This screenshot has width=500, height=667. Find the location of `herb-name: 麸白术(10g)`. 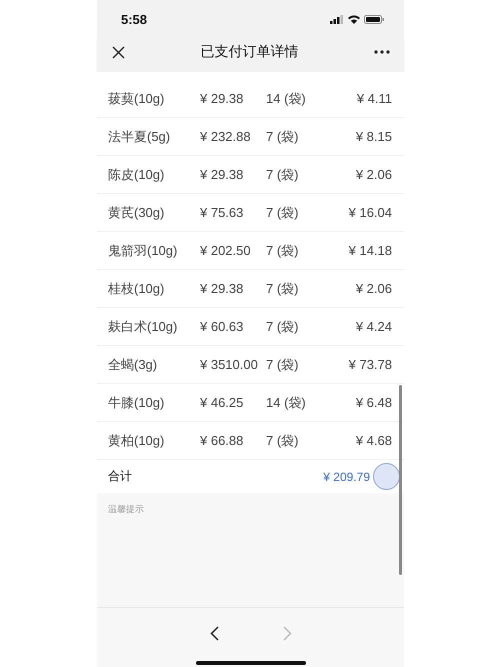

herb-name: 麸白术(10g) is located at coordinates (143, 327).